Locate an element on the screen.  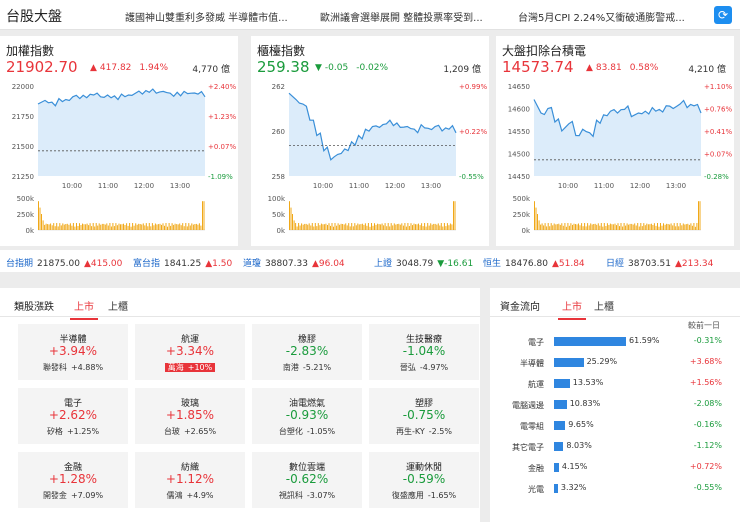
index-value: 14573.74 is located at coordinates (538, 67).